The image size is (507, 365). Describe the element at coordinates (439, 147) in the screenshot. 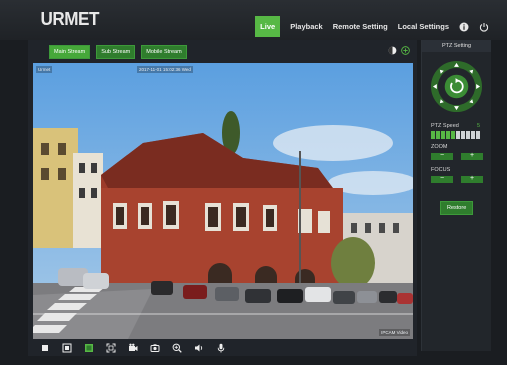

I see `zoom-label: ZOOM` at that location.